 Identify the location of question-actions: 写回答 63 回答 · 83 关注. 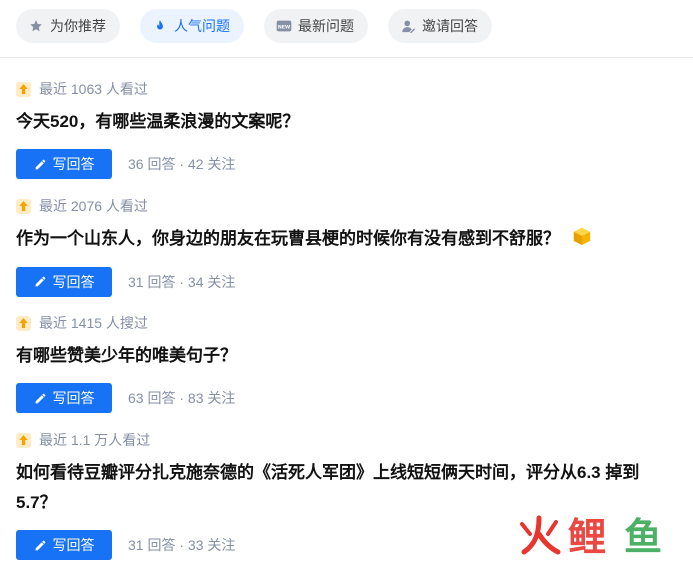
(346, 398).